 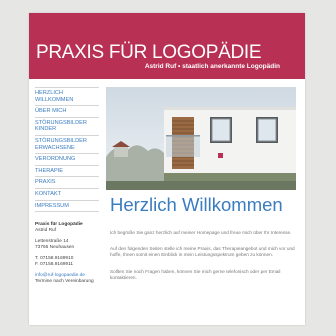 I want to click on nav-link-therapie: THERAPIE, so click(x=67, y=171).